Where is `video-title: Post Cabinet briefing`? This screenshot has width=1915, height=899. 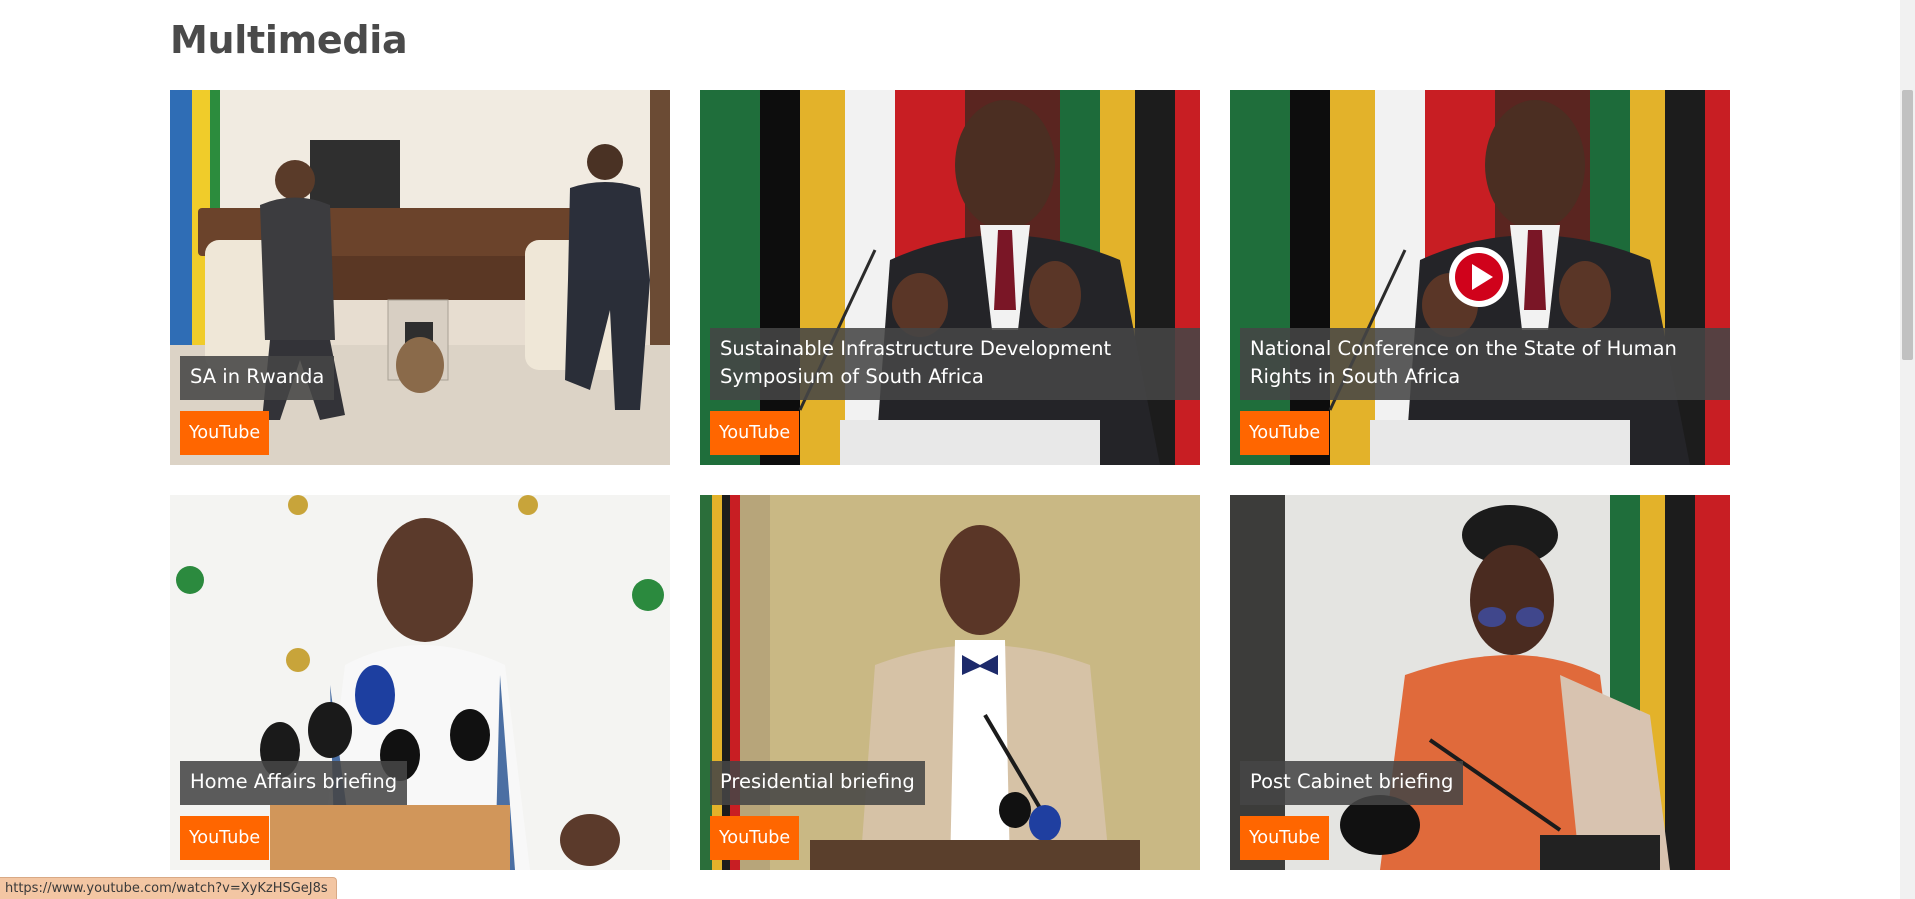
video-title: Post Cabinet briefing is located at coordinates (1352, 783).